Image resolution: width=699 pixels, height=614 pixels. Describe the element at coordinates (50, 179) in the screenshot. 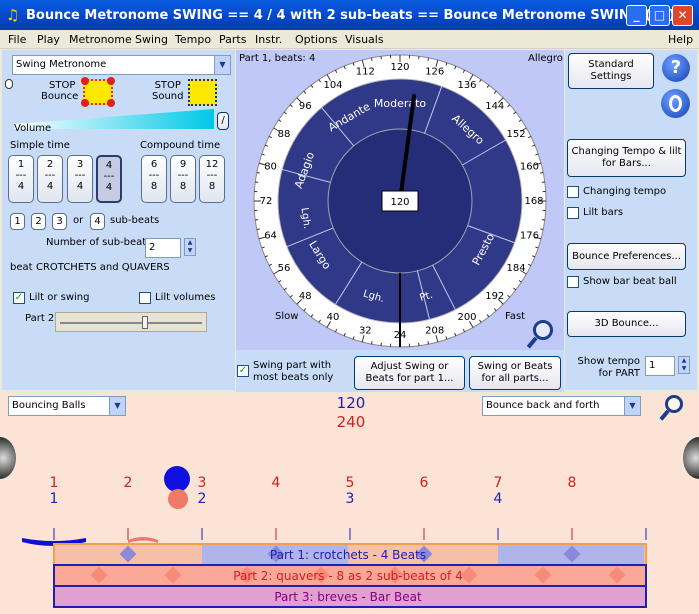

I see `time-sig-2-4: 2 --- 4` at that location.